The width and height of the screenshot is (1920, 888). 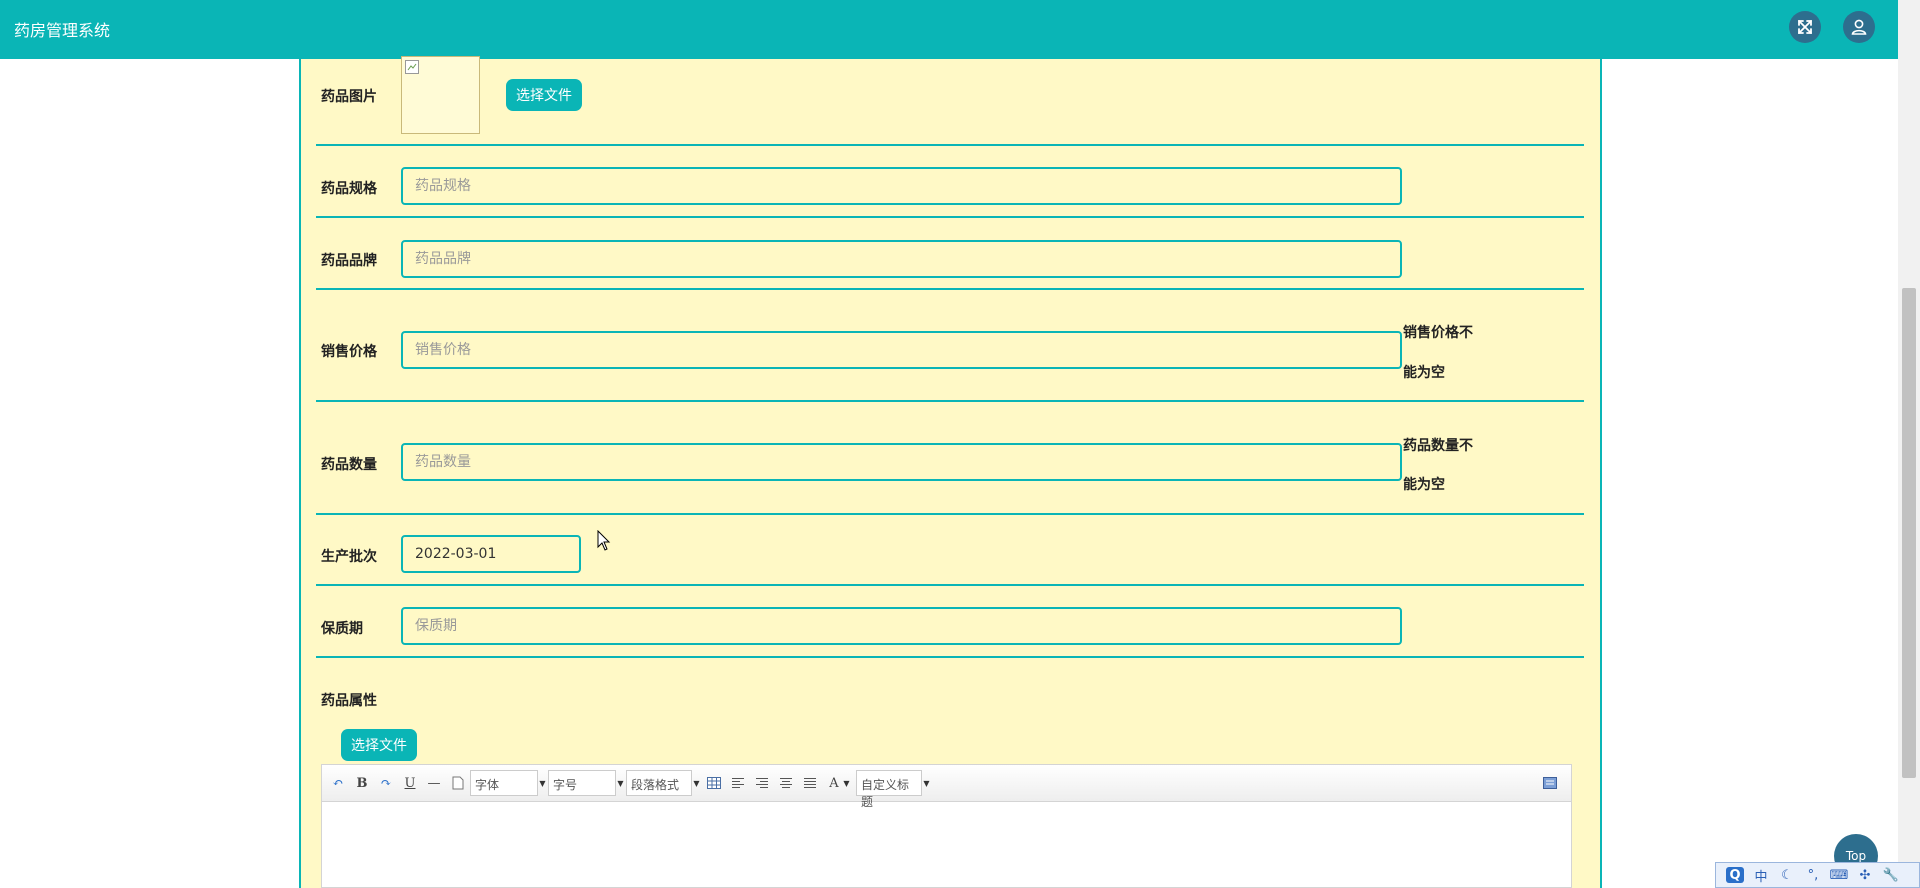 What do you see at coordinates (1909, 533) in the screenshot?
I see `scrollbar-thumb` at bounding box center [1909, 533].